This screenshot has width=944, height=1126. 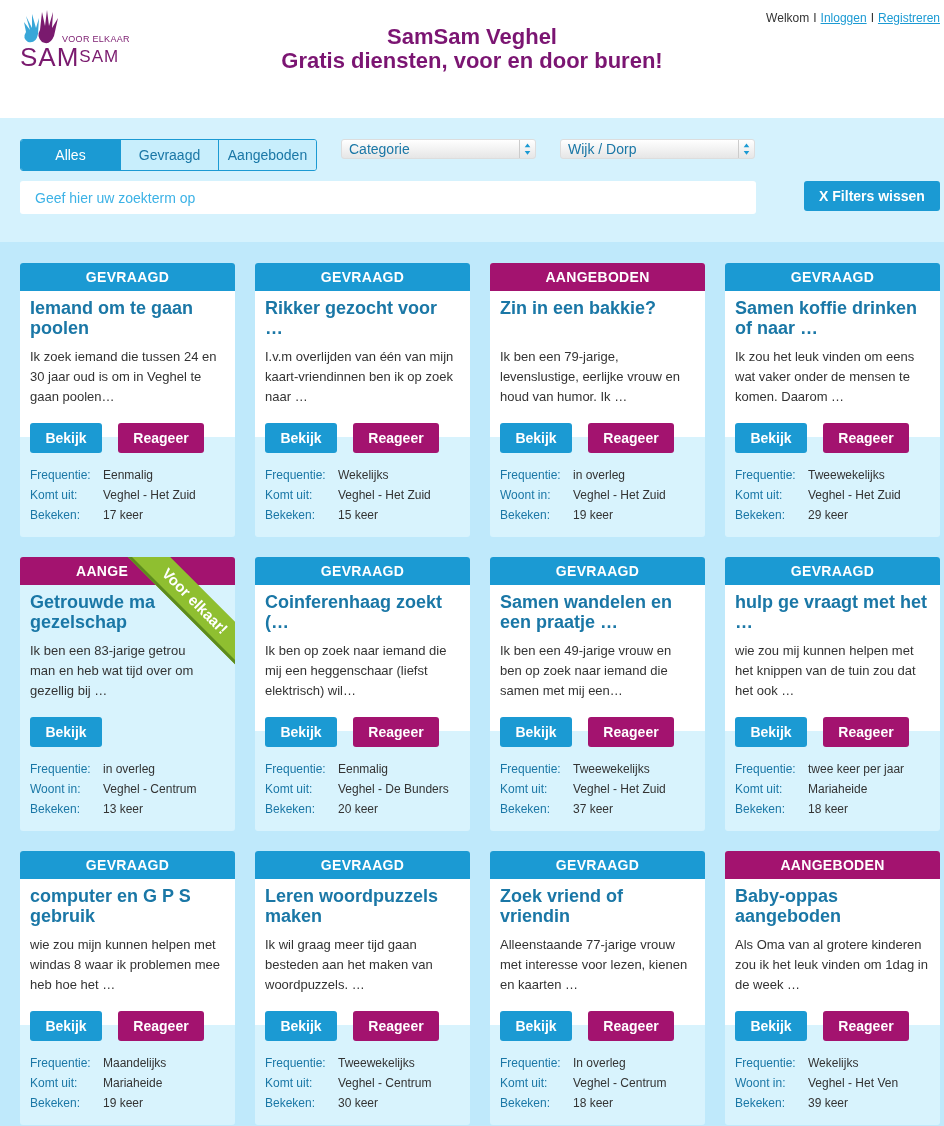 I want to click on detail-value: 39 keer, so click(x=829, y=1103).